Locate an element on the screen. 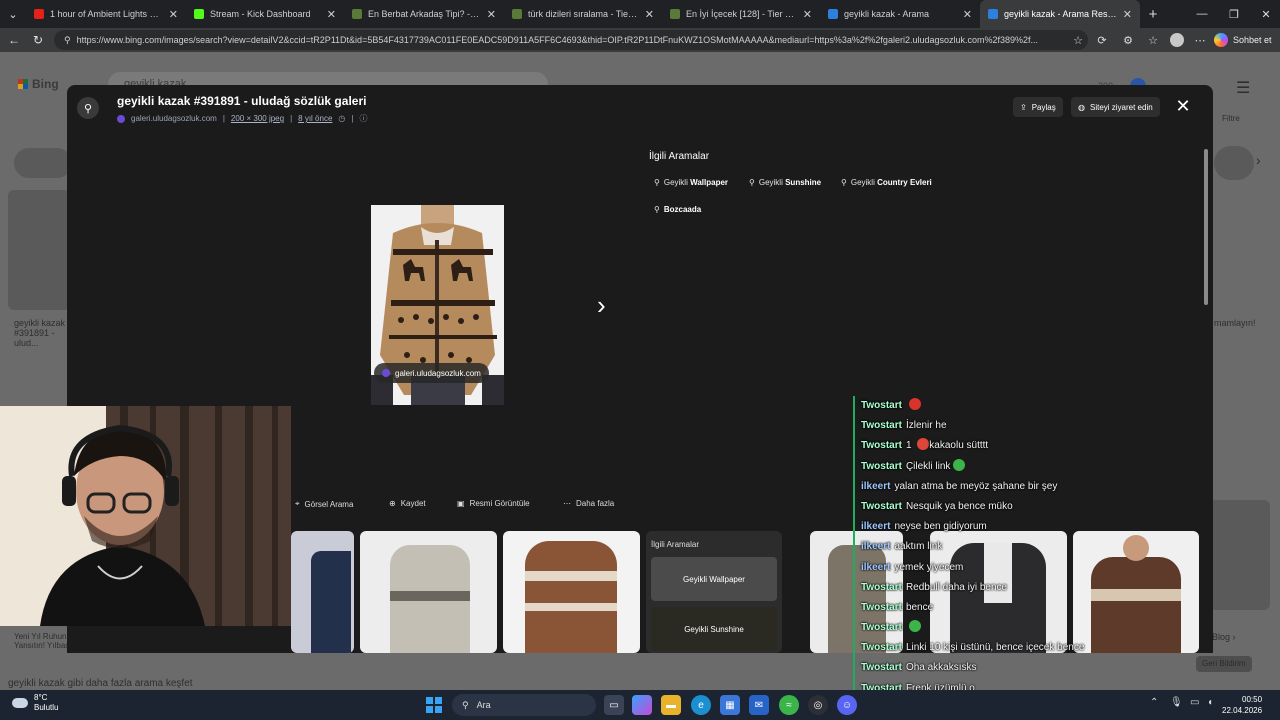 This screenshot has width=1280, height=720. modal-scrollbar is located at coordinates (1206, 227).